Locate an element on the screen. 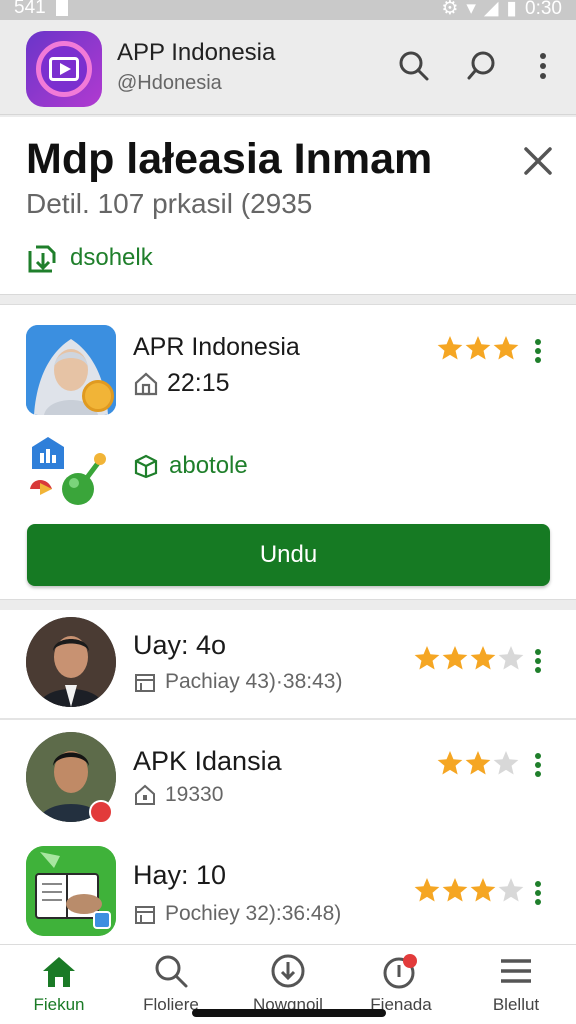 Image resolution: width=576 pixels, height=1024 pixels. download-link: dsohelk is located at coordinates (89, 258).